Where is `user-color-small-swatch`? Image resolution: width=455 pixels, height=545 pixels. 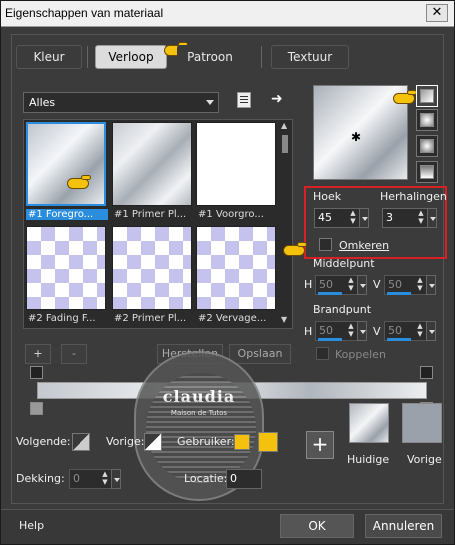
user-color-small-swatch is located at coordinates (242, 442).